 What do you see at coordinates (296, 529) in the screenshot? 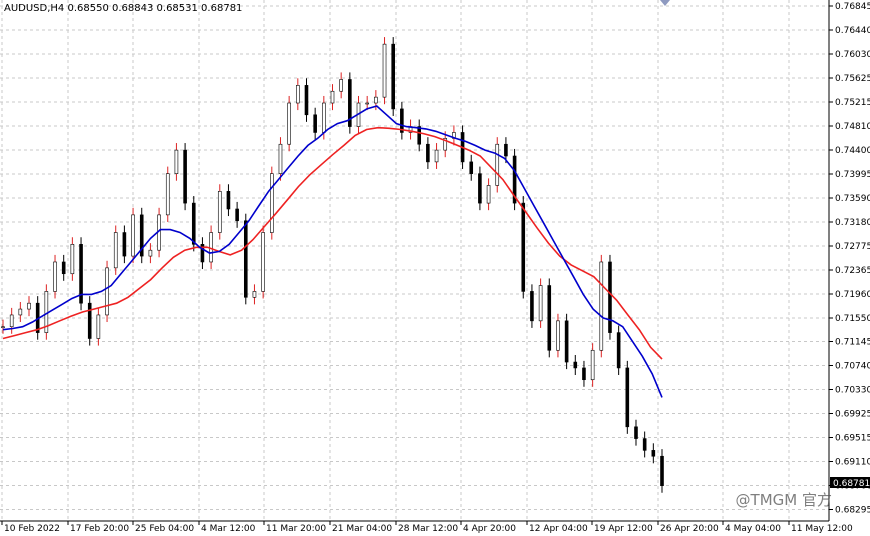
I see `x-tick-label: 11 Mar 20:00` at bounding box center [296, 529].